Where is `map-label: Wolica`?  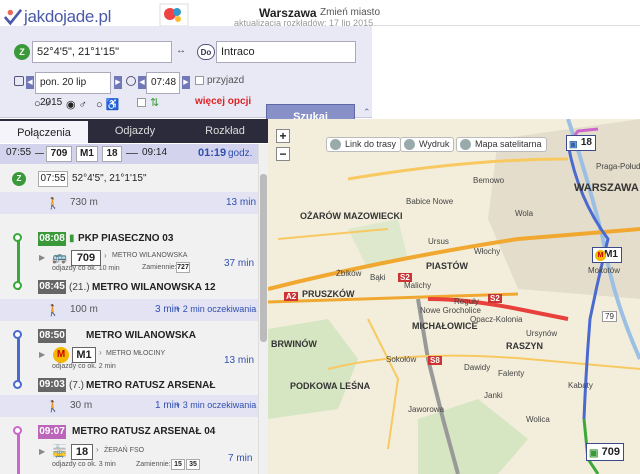
map-label: Wolica is located at coordinates (538, 419).